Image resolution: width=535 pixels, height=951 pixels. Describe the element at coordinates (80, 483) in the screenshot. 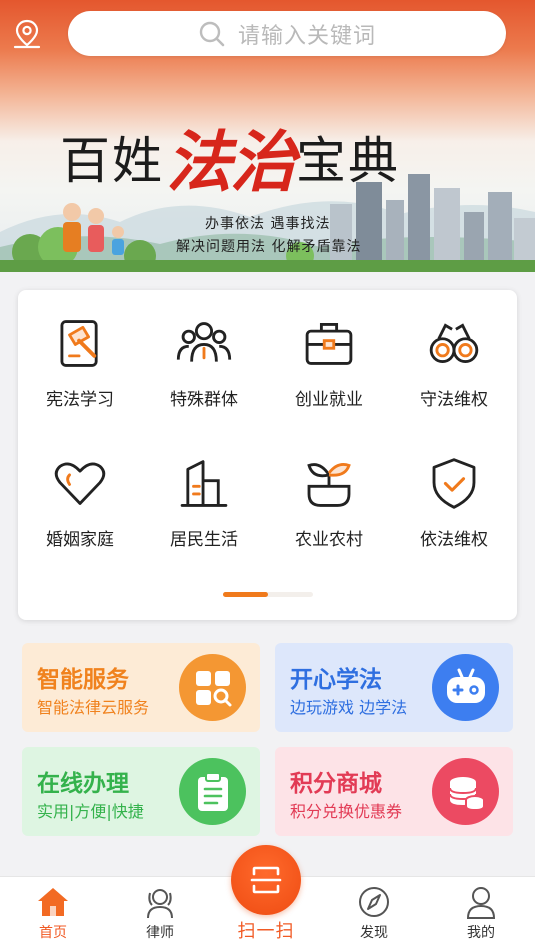

I see `heart-icon` at that location.